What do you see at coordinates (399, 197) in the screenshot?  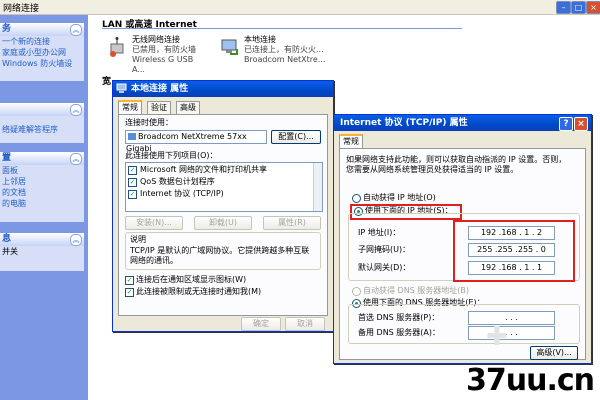 I see `auto-ip-label: 自动获得 IP 地址(O)` at bounding box center [399, 197].